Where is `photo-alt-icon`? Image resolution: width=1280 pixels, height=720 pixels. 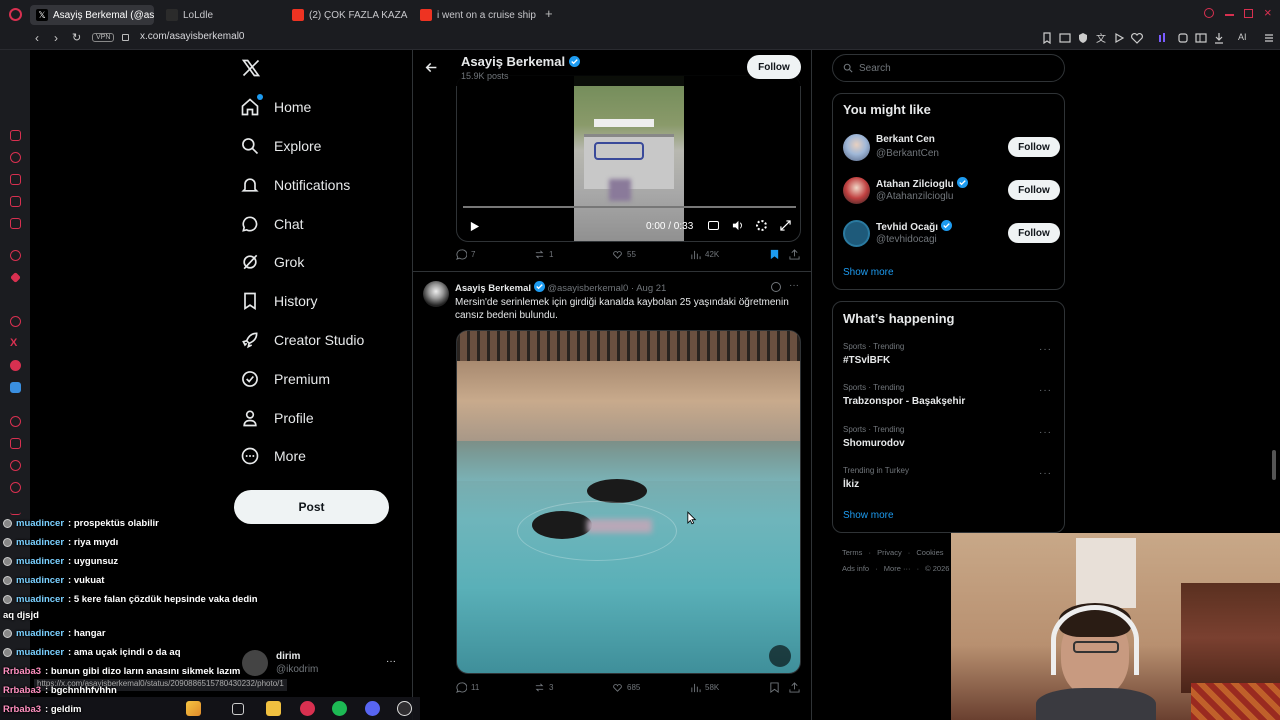 photo-alt-icon is located at coordinates (780, 656).